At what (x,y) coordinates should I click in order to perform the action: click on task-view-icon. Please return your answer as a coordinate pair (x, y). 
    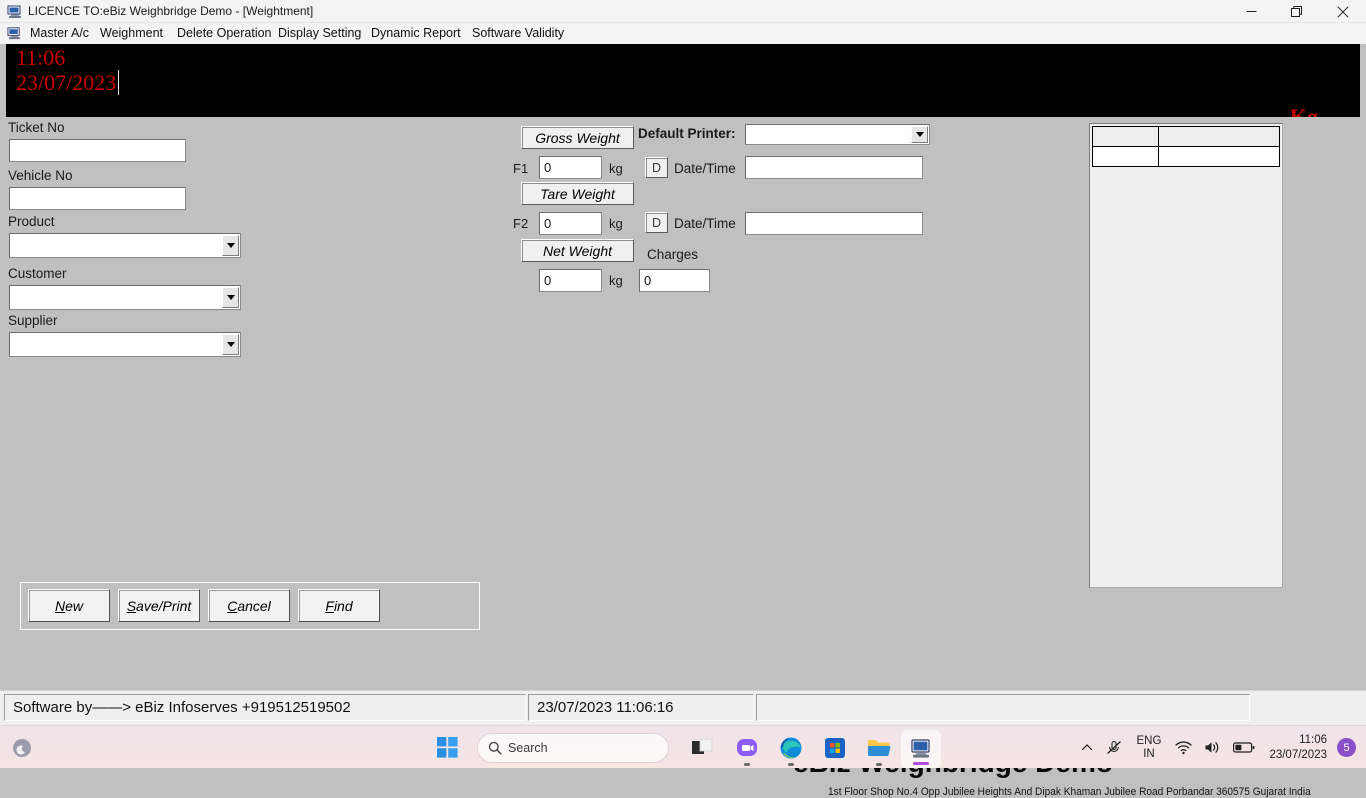
    Looking at the image, I should click on (703, 747).